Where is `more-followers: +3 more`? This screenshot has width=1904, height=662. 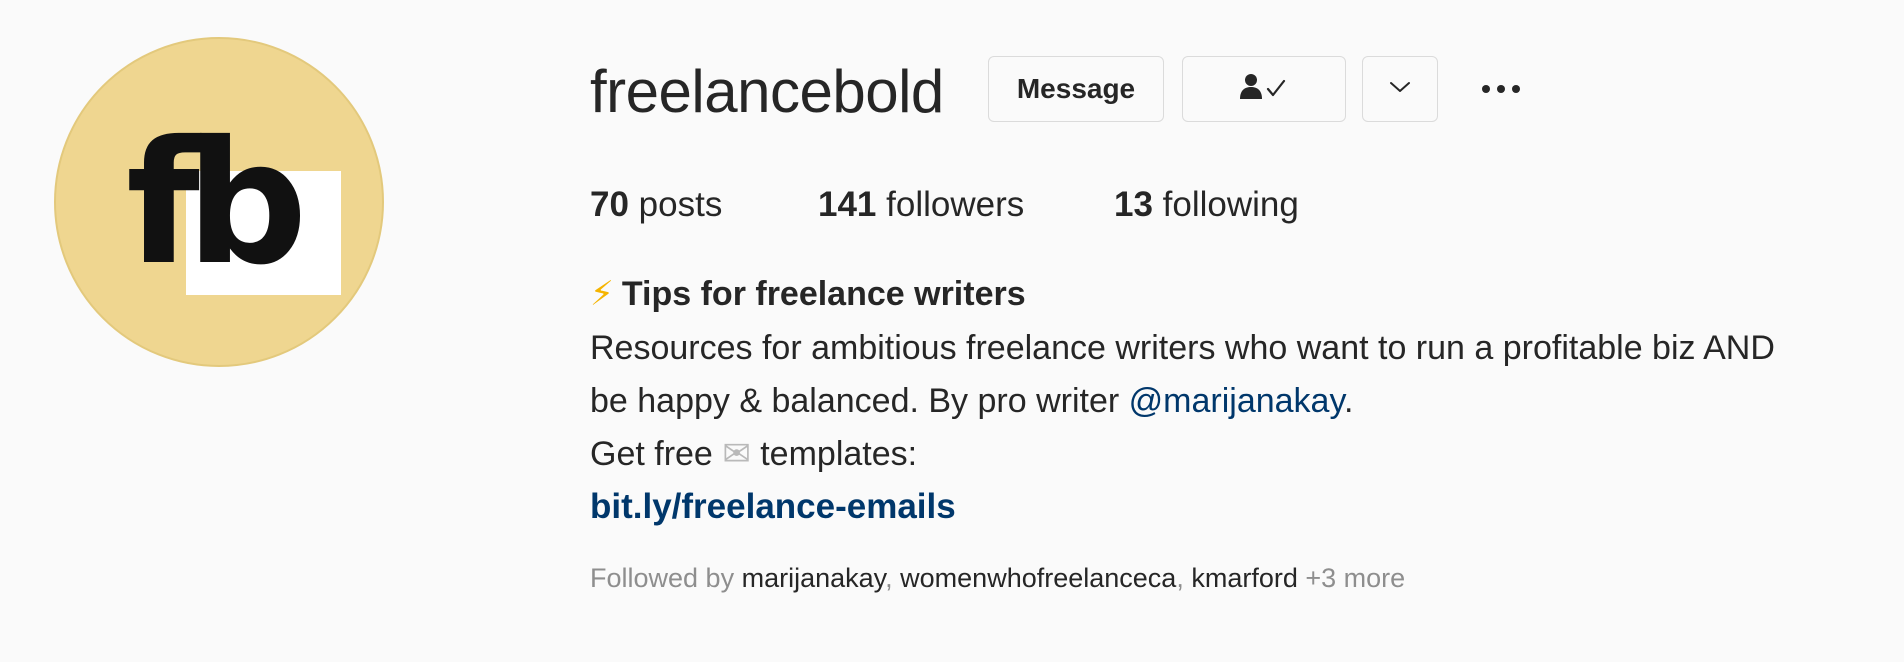
more-followers: +3 more is located at coordinates (1351, 578).